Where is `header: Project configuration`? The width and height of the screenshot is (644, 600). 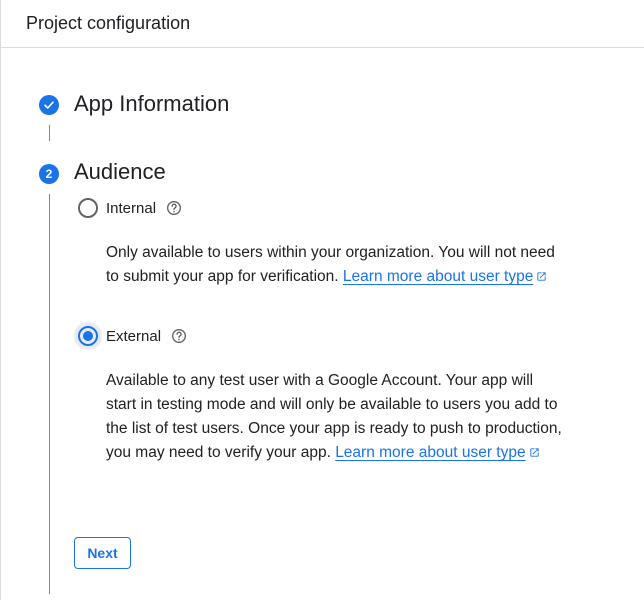 header: Project configuration is located at coordinates (322, 24).